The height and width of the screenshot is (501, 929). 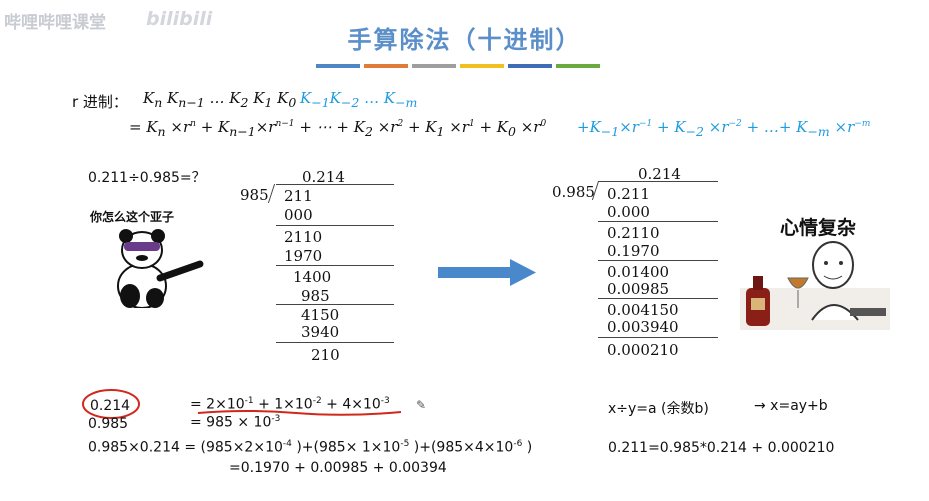 What do you see at coordinates (335, 184) in the screenshot?
I see `int-div-bar` at bounding box center [335, 184].